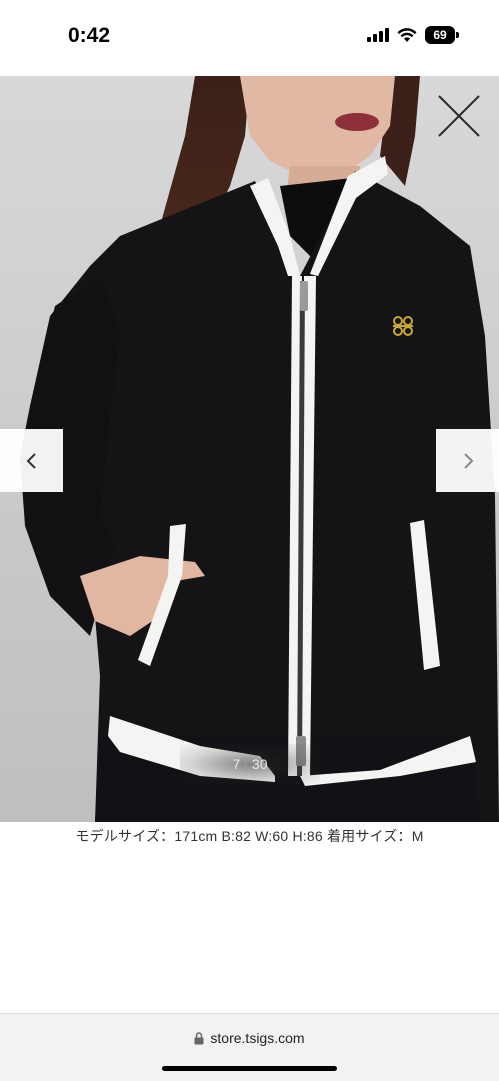  Describe the element at coordinates (249, 38) in the screenshot. I see `status-bar: 0:42 69` at that location.